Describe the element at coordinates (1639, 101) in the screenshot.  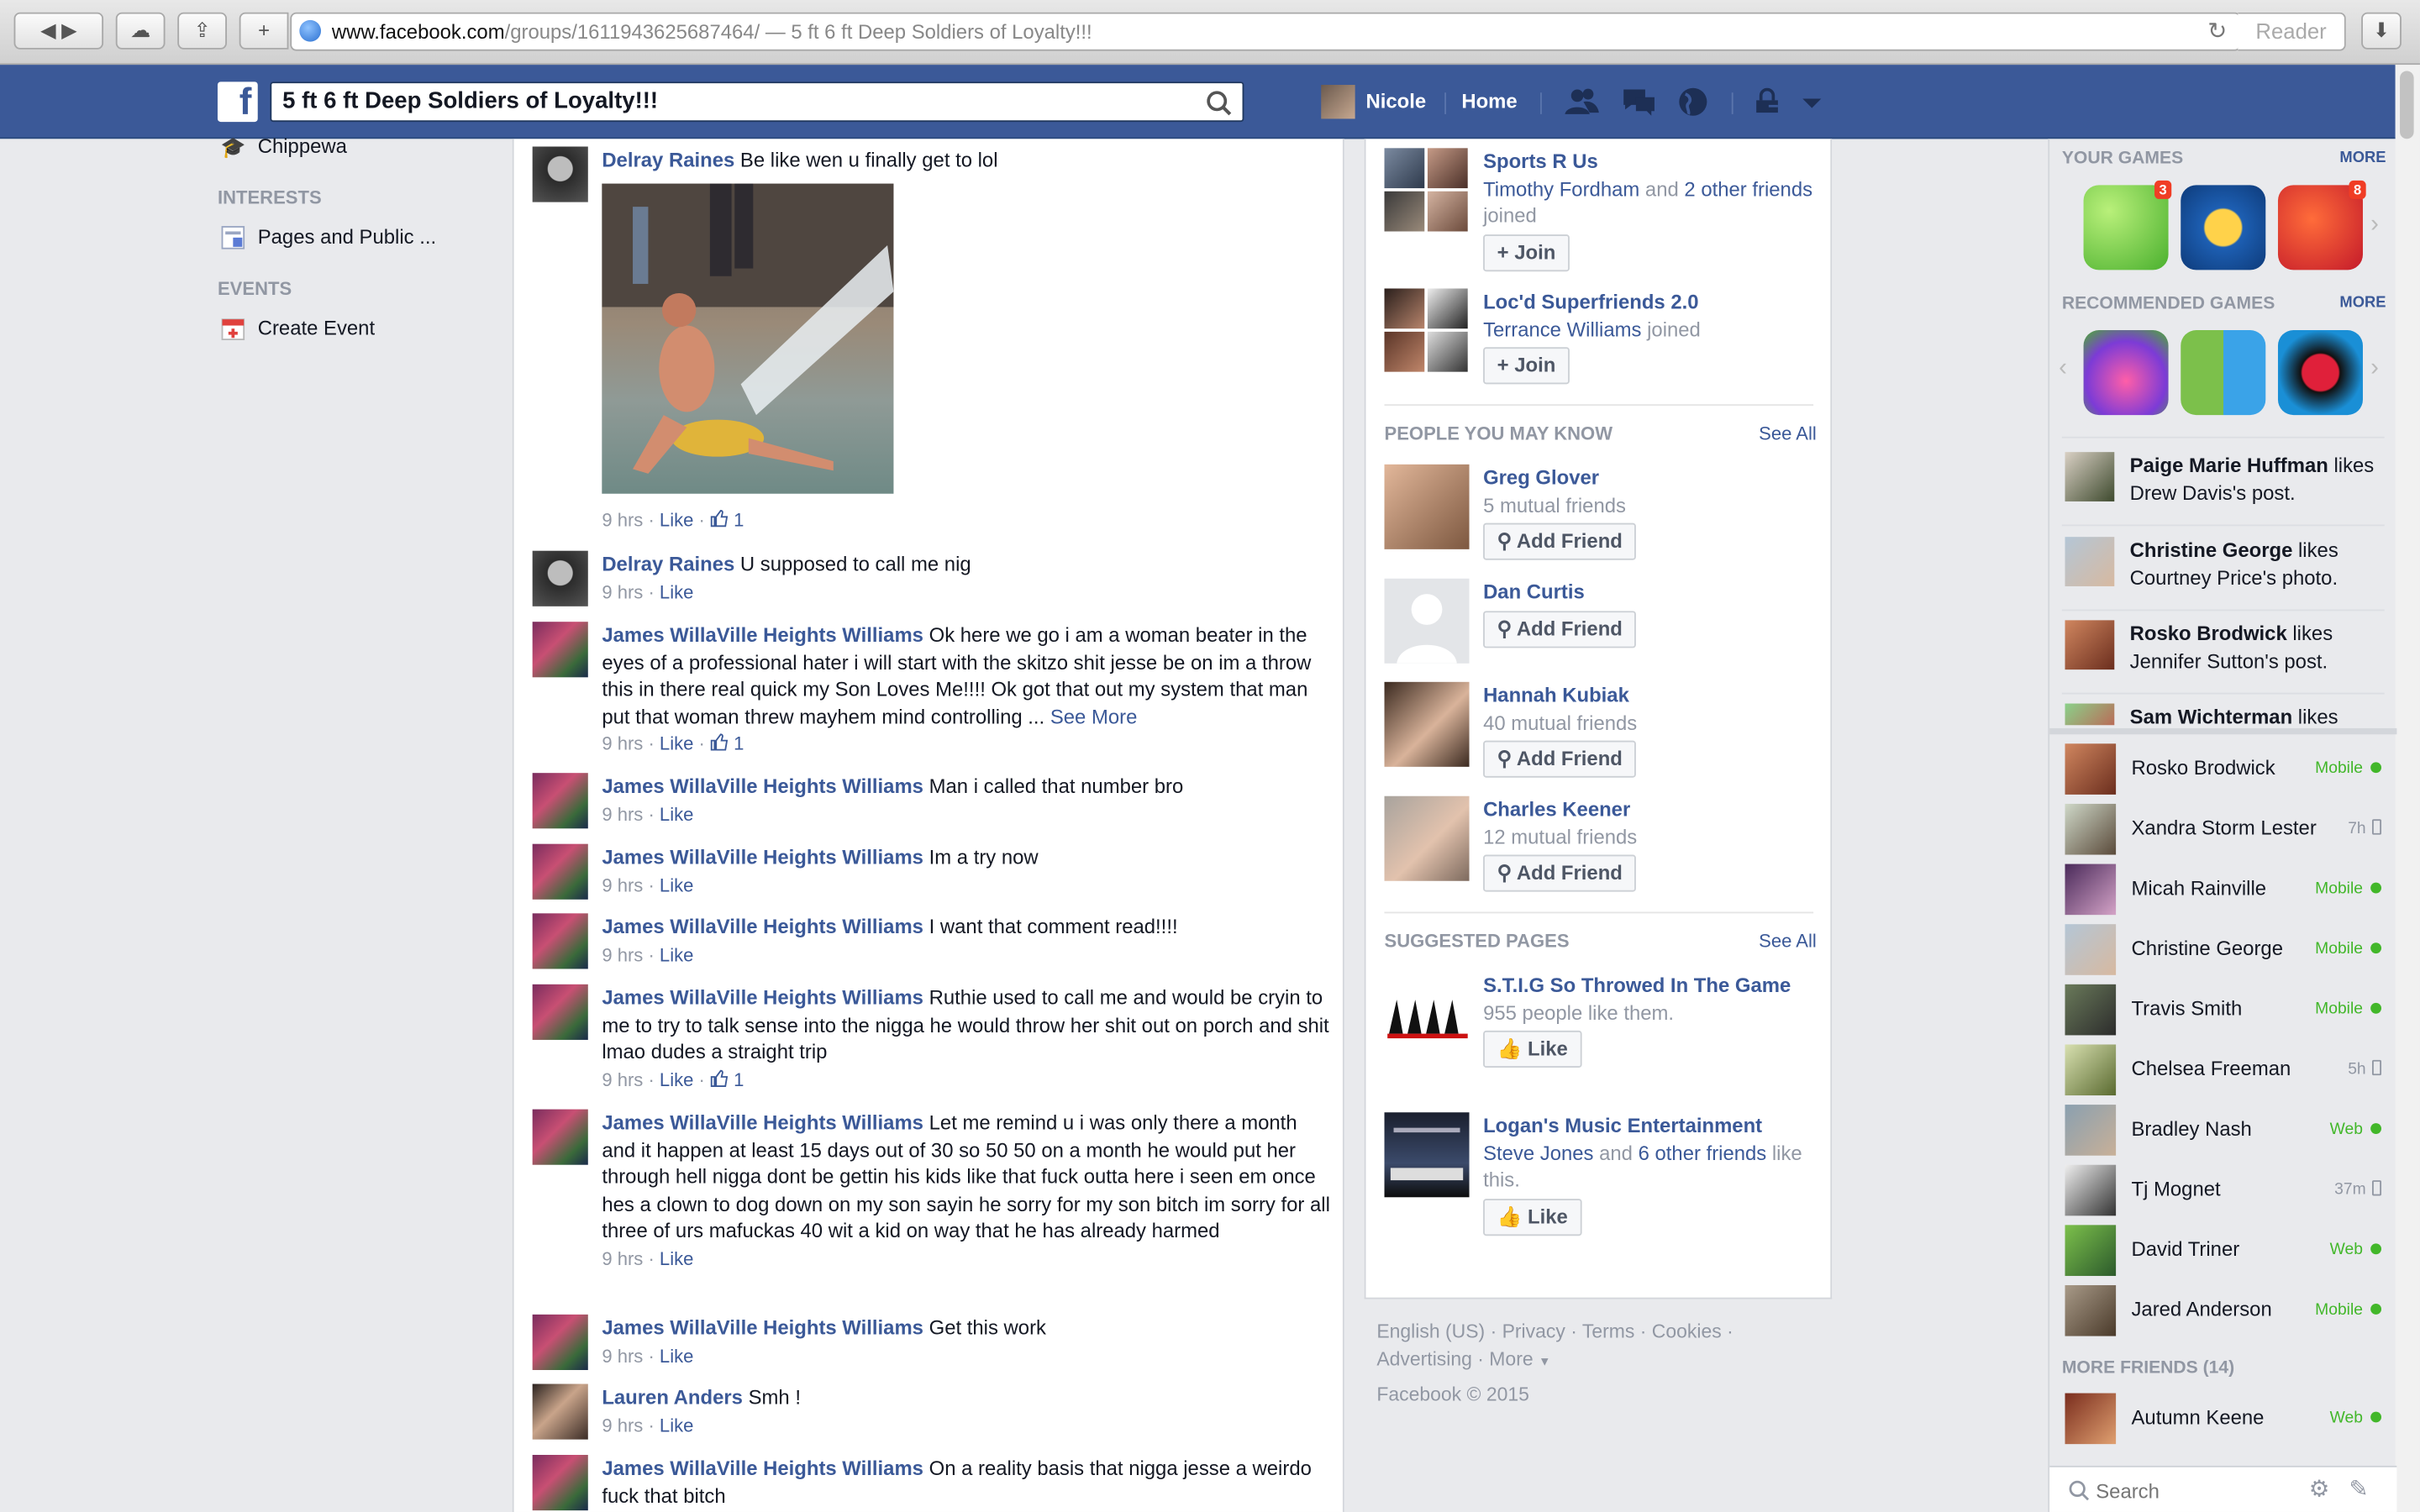
I see `messages-icon` at that location.